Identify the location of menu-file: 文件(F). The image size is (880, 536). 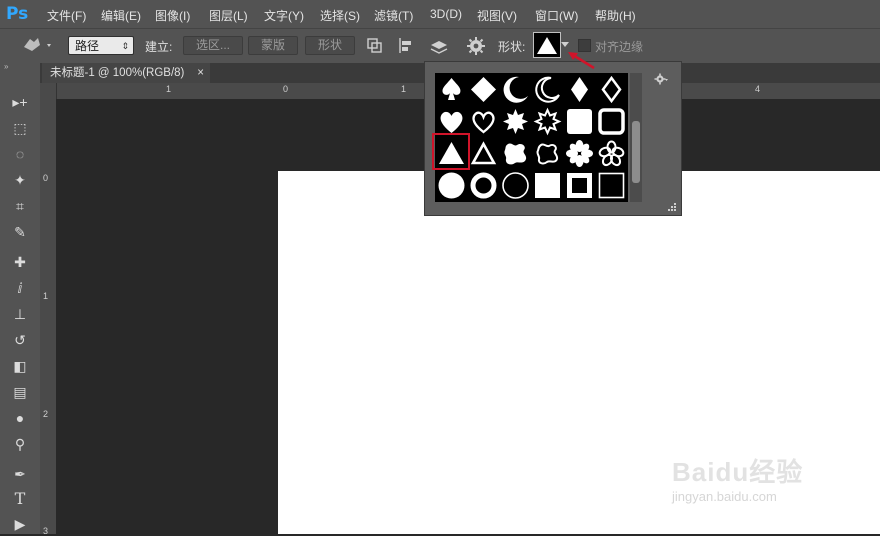
(66, 15).